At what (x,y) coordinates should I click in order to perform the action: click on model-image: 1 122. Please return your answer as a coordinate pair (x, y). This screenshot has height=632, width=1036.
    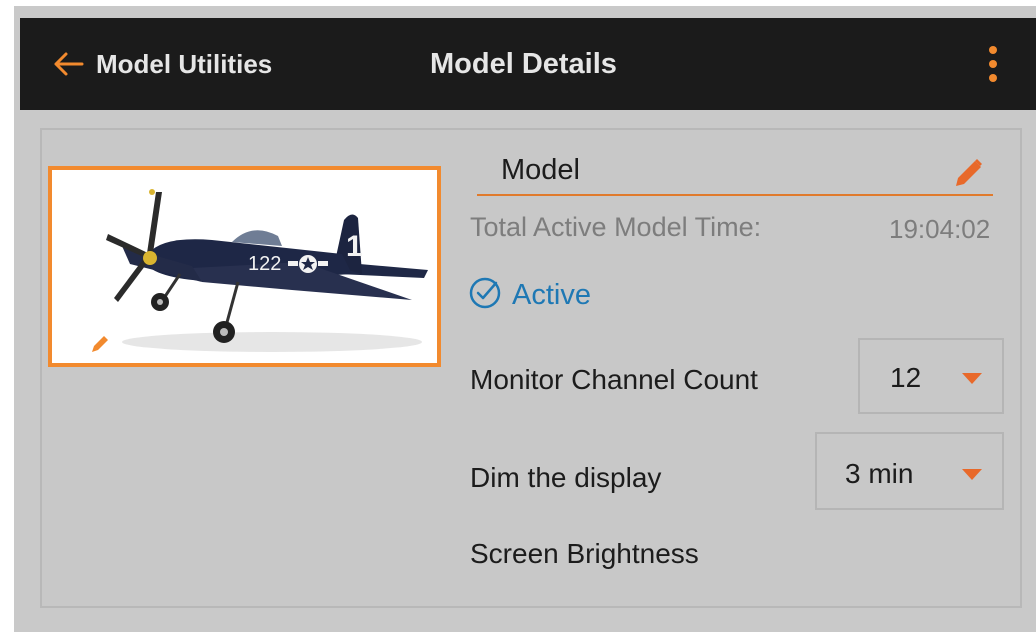
    Looking at the image, I should click on (244, 266).